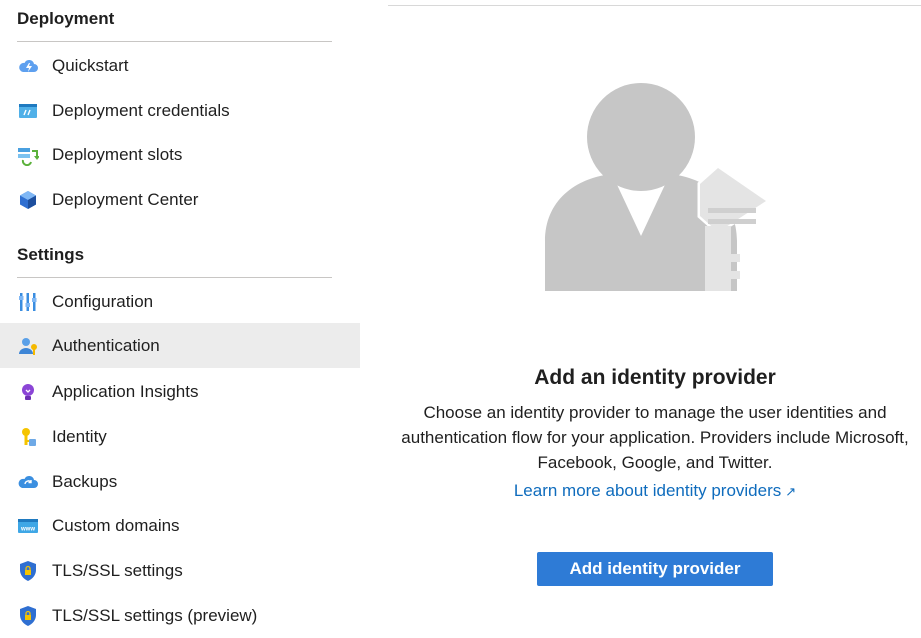  Describe the element at coordinates (117, 154) in the screenshot. I see `sidebar-item-label: Deployment slots` at that location.